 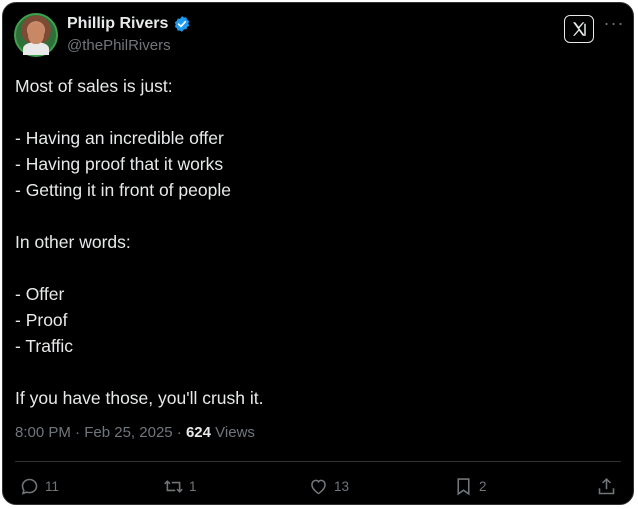 What do you see at coordinates (29, 486) in the screenshot?
I see `reply-icon` at bounding box center [29, 486].